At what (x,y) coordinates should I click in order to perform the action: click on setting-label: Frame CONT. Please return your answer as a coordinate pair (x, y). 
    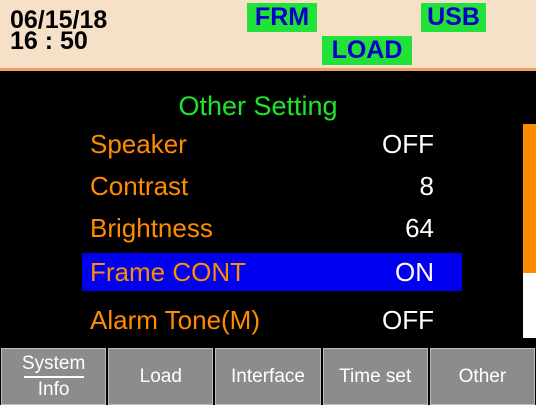
    Looking at the image, I should click on (168, 272).